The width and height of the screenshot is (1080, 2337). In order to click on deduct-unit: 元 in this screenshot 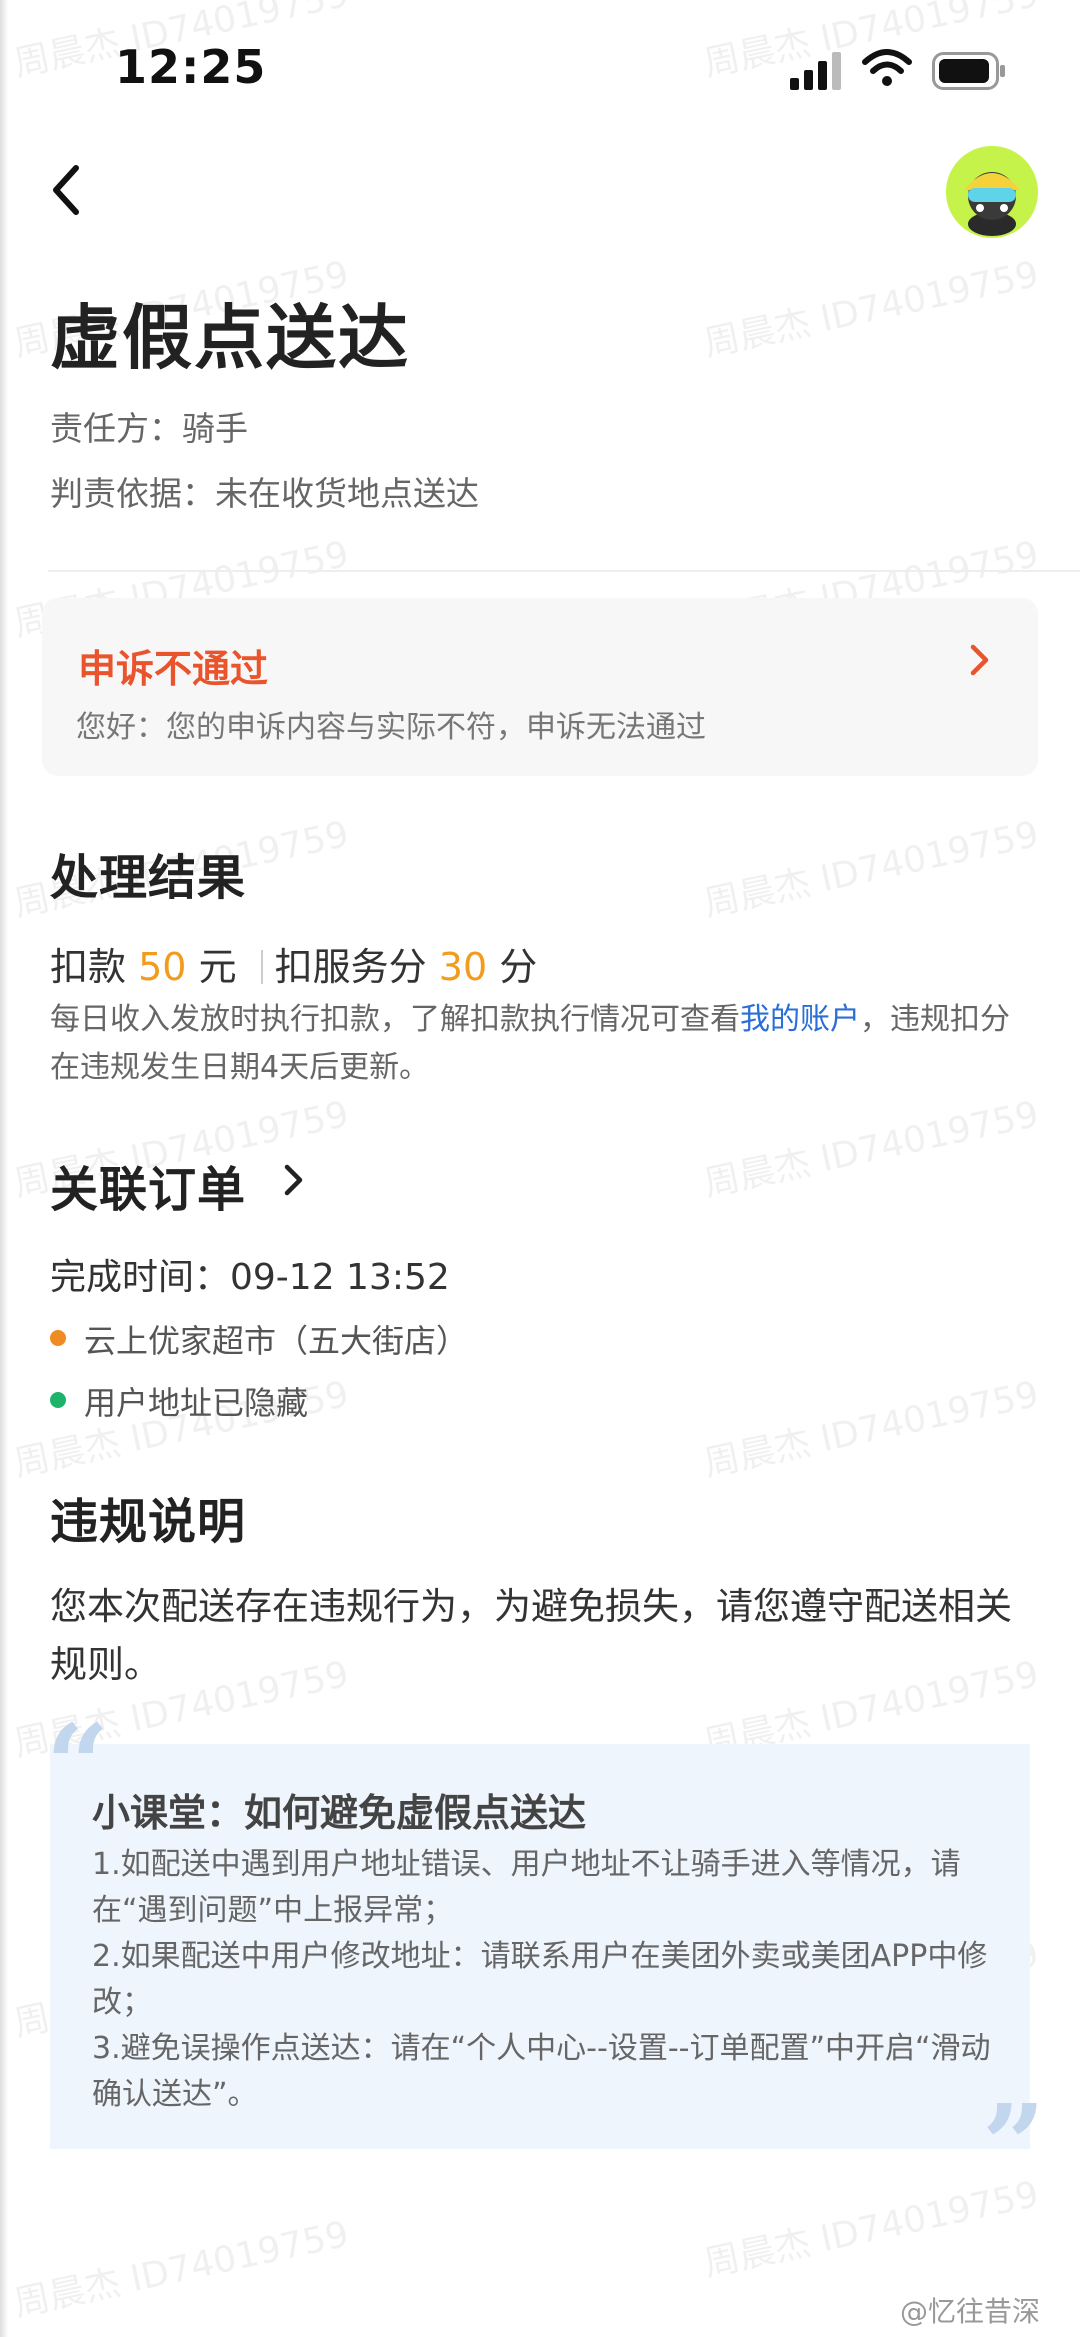, I will do `click(217, 967)`.